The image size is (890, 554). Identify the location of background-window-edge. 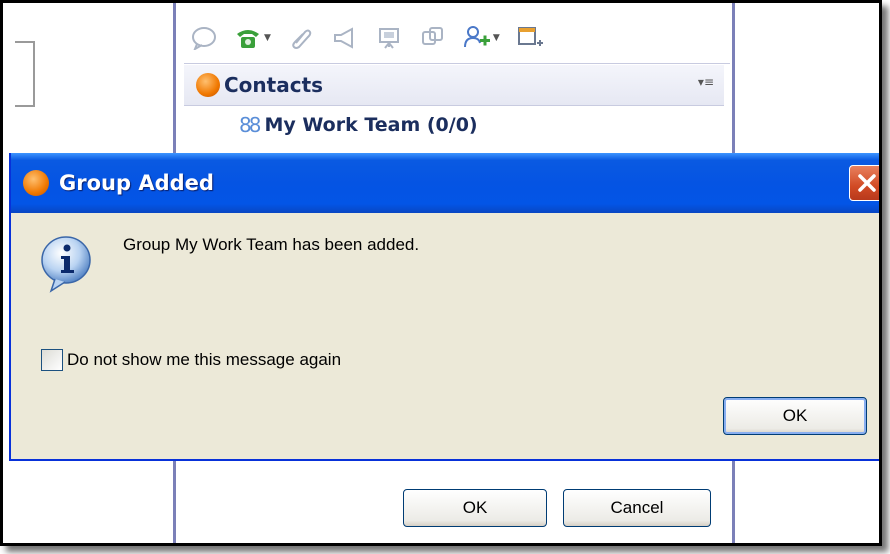
(25, 74).